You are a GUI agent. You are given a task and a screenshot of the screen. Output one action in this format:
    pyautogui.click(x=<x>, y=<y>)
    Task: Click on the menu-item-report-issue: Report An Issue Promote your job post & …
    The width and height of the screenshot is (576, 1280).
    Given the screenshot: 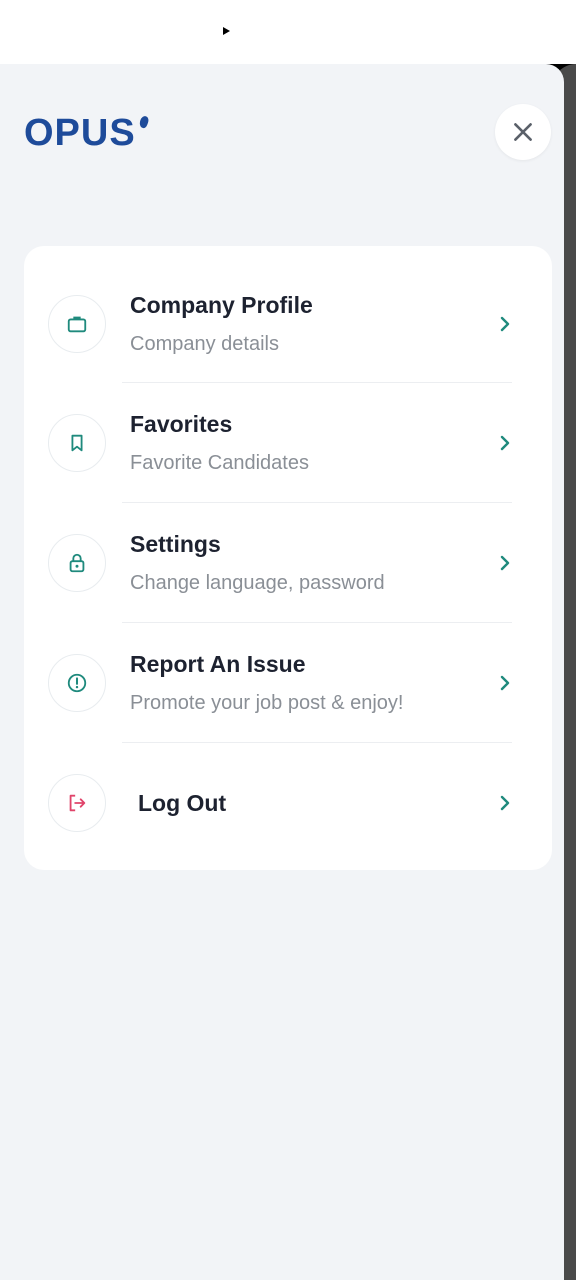 What is the action you would take?
    pyautogui.click(x=288, y=683)
    